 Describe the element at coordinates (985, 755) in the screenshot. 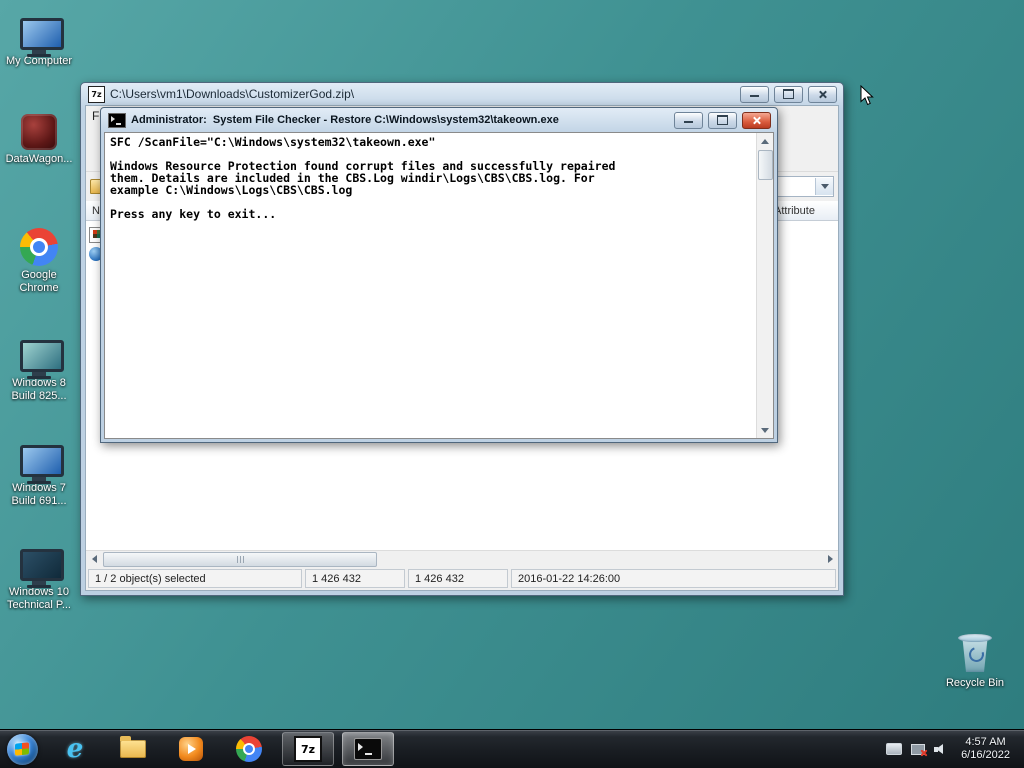

I see `clock-date: 6/16/2022` at that location.